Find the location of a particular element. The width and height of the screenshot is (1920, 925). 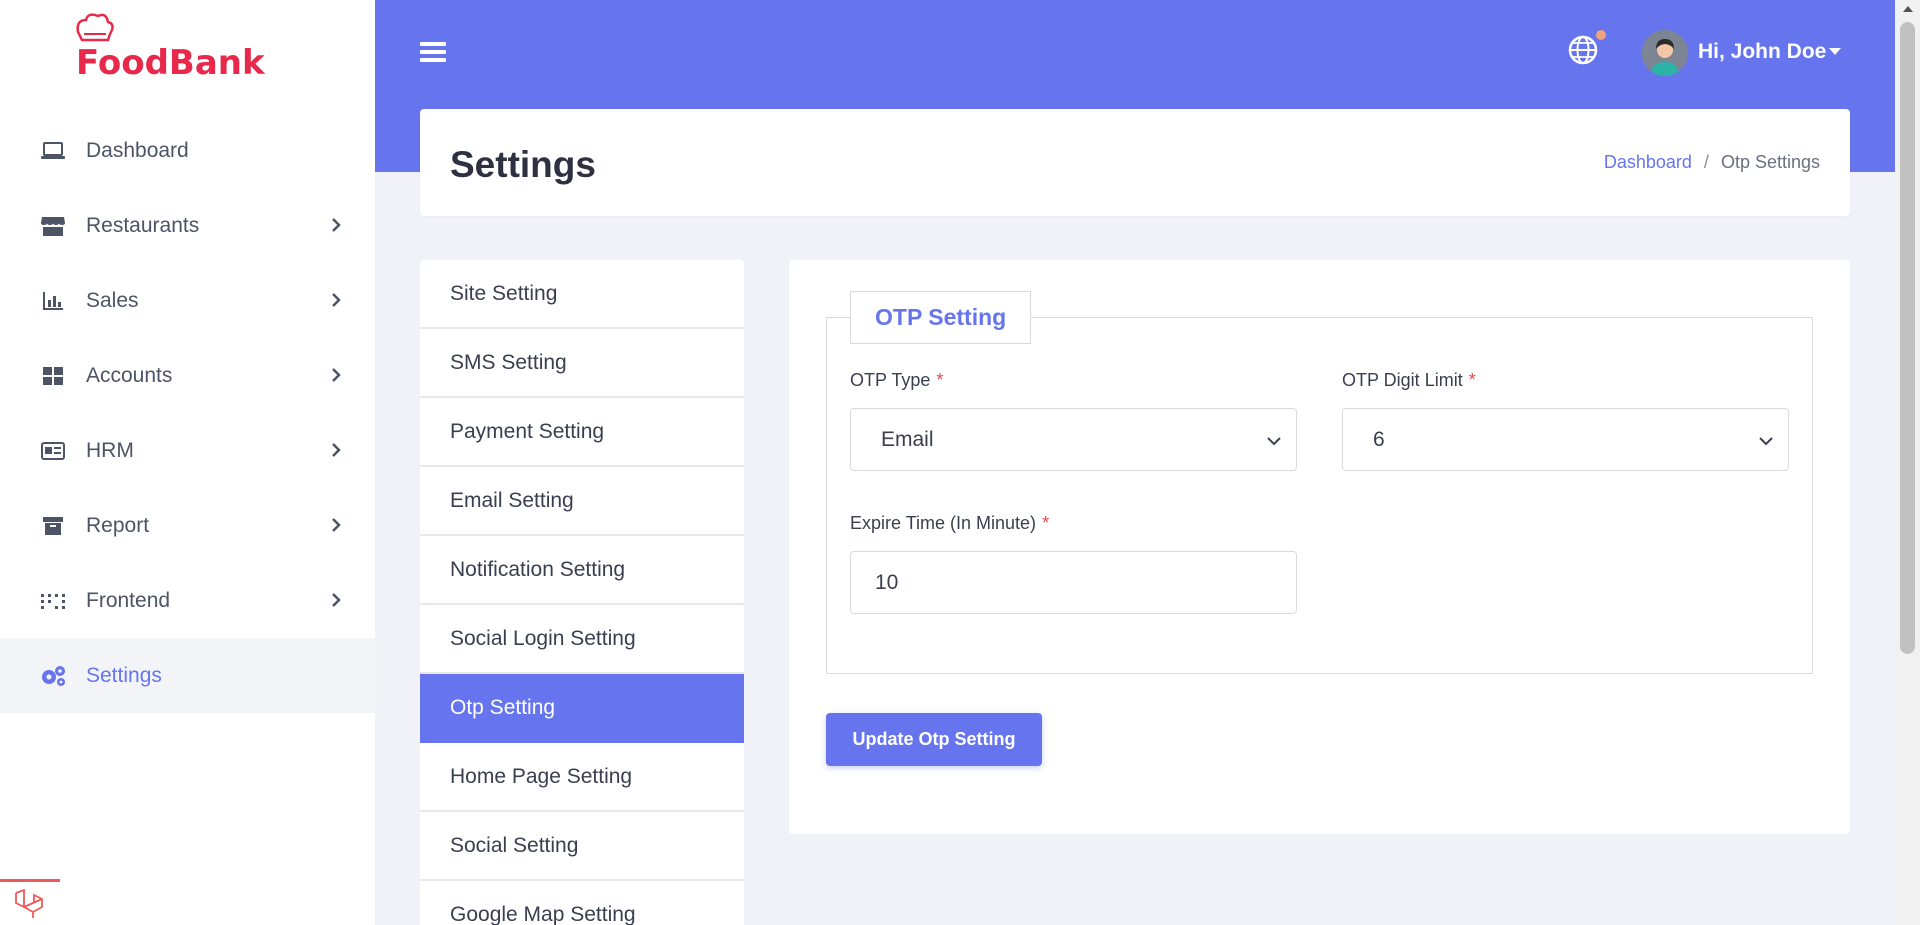

sidebar-item-label: Sales is located at coordinates (112, 300).